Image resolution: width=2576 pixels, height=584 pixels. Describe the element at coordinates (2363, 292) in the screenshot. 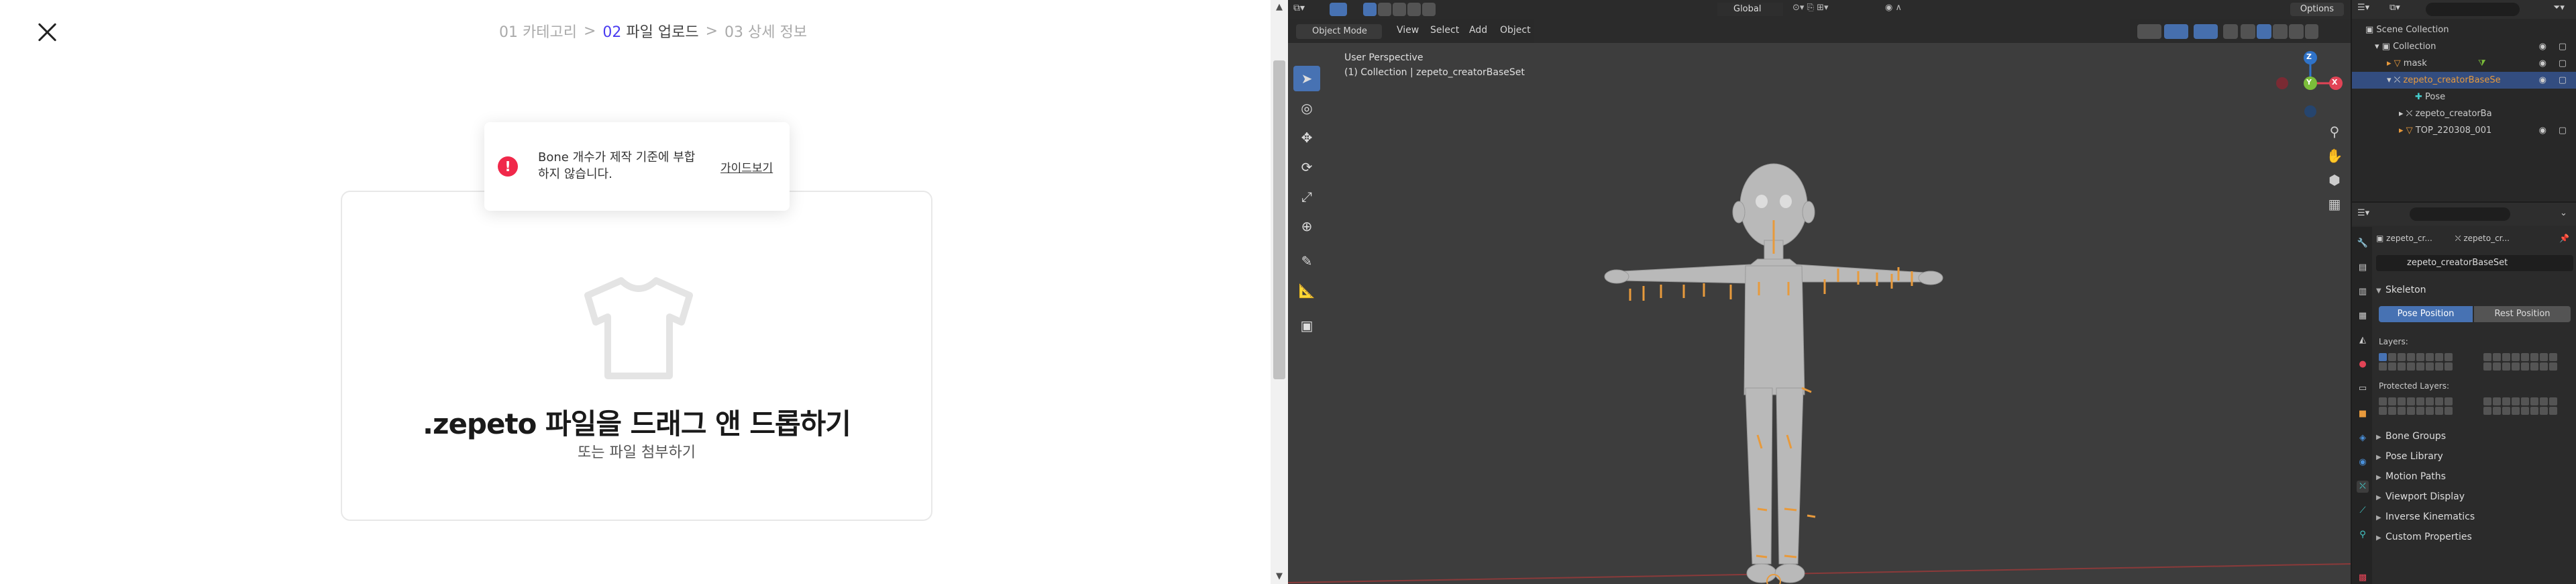

I see `output-tab-icon: ▥` at that location.